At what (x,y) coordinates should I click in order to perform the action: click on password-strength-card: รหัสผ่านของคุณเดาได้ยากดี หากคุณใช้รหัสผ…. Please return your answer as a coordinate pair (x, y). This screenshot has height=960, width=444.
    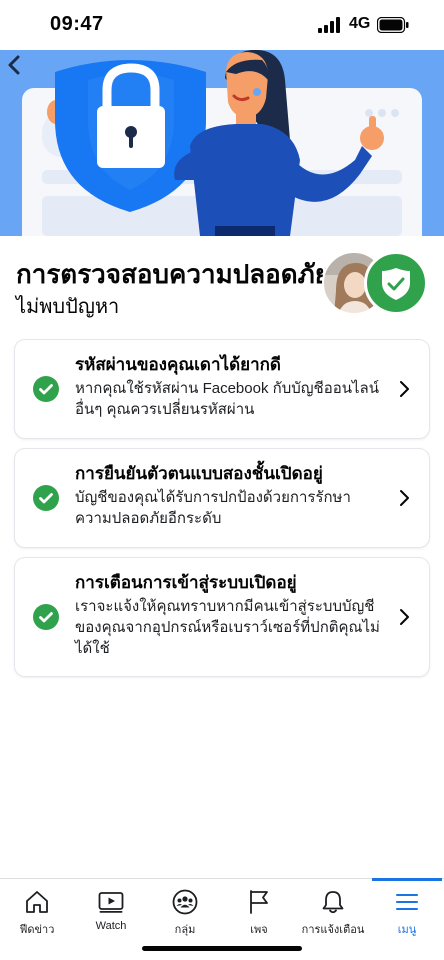
    Looking at the image, I should click on (222, 389).